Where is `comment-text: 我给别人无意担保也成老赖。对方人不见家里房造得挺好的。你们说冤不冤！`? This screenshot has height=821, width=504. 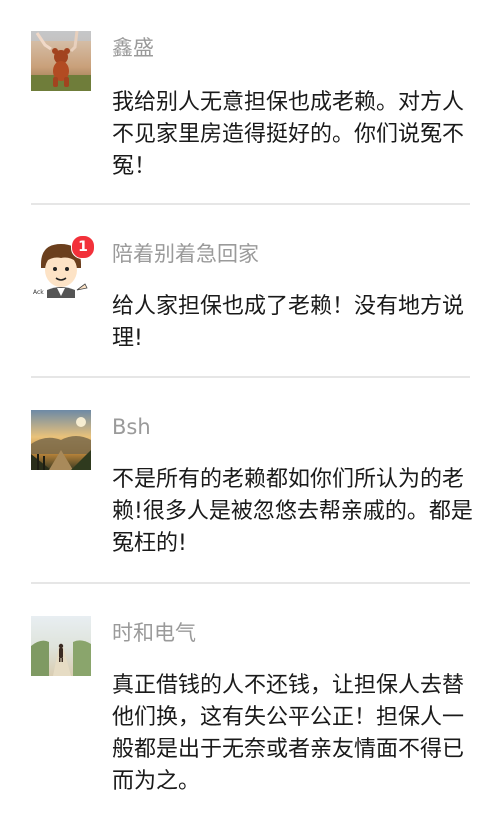 comment-text: 我给别人无意担保也成老赖。对方人不见家里房造得挺好的。你们说冤不冤！ is located at coordinates (288, 134).